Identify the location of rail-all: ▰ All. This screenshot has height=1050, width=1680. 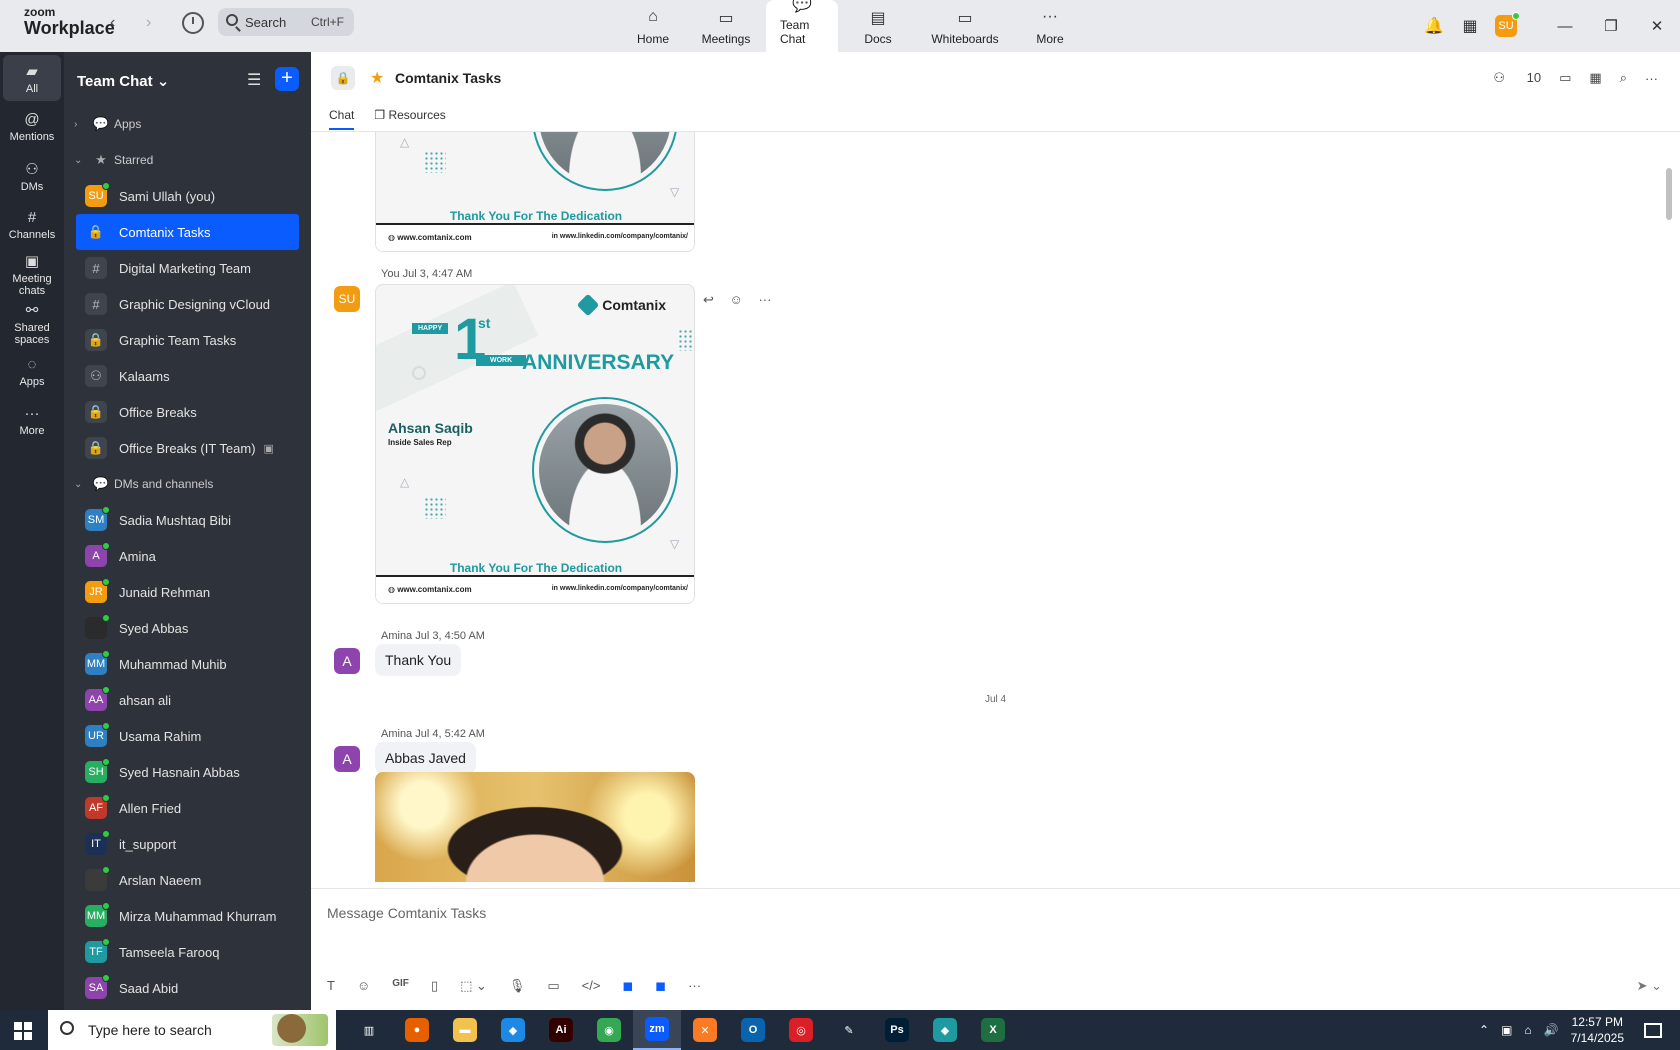
(32, 78).